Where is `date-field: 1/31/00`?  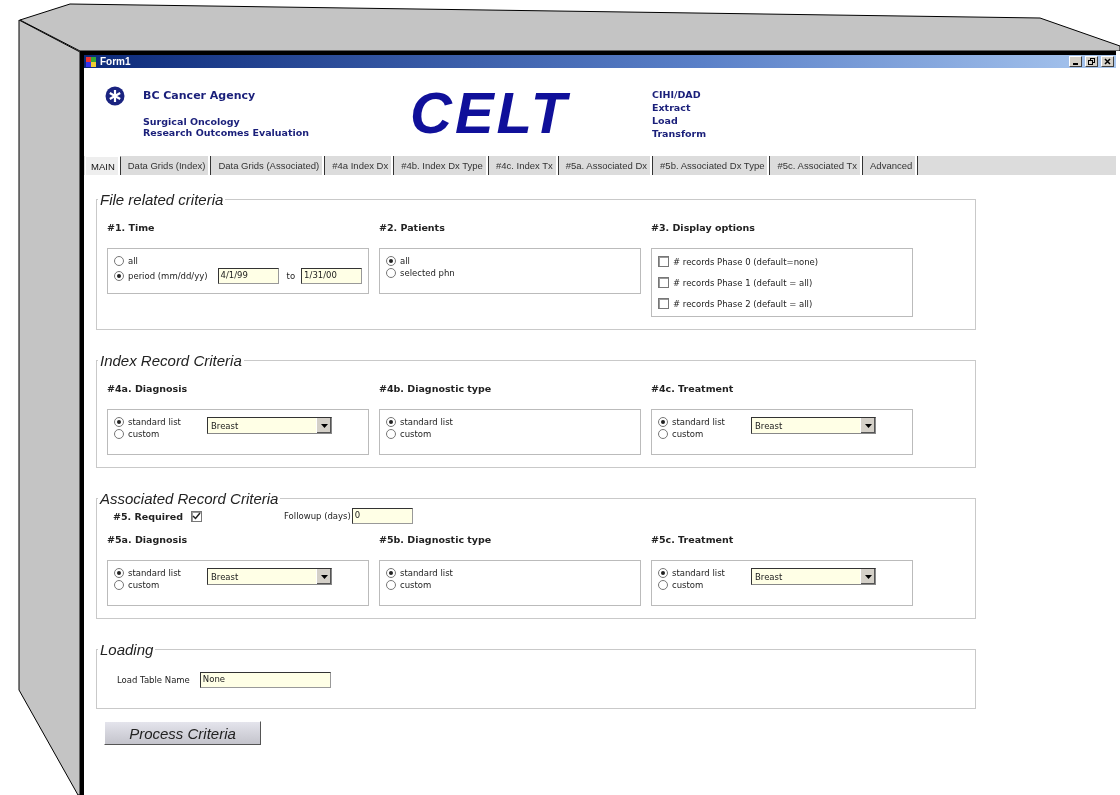
date-field: 1/31/00 is located at coordinates (332, 276).